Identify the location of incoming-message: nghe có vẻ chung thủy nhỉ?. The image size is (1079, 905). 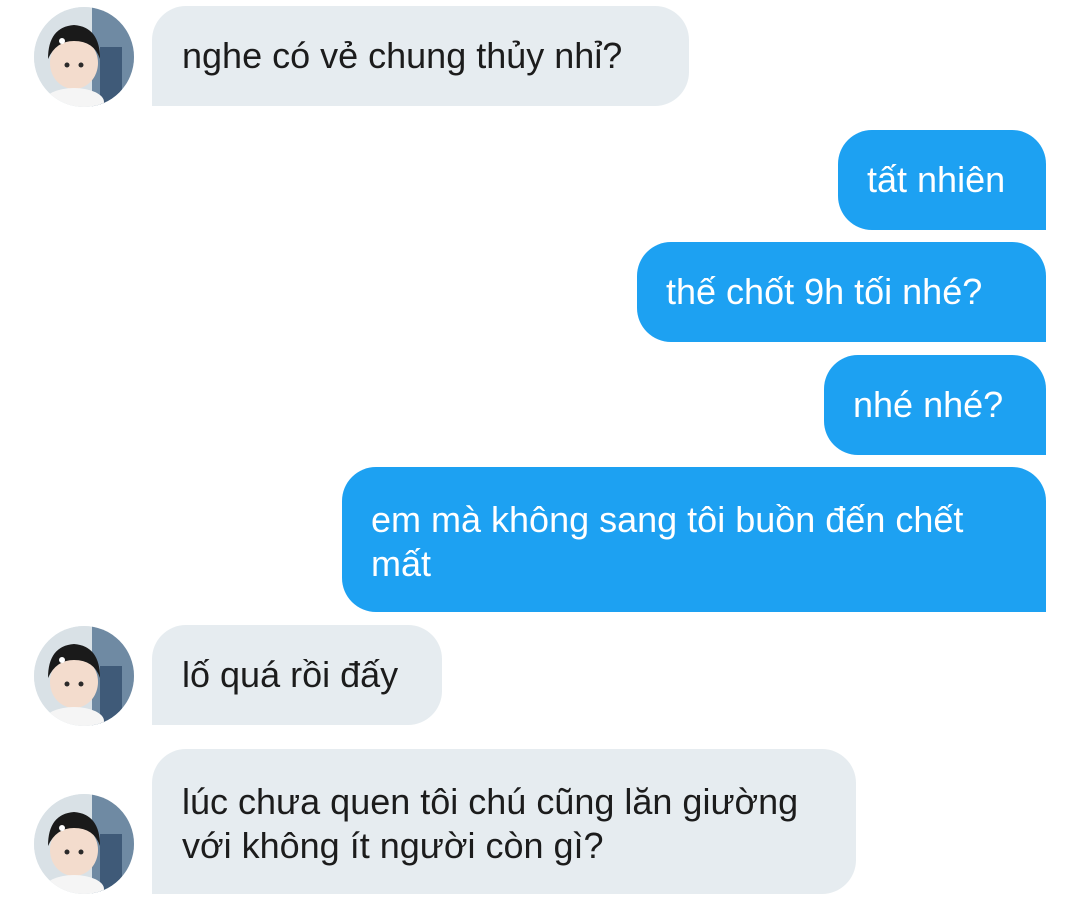
(420, 56).